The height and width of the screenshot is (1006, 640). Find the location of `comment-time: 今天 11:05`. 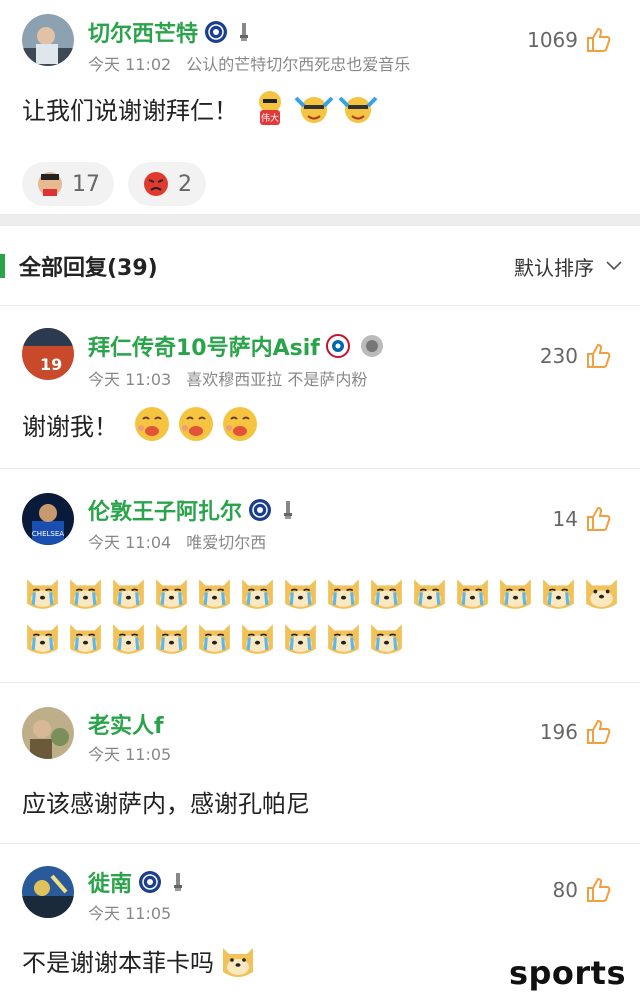

comment-time: 今天 11:05 is located at coordinates (130, 754).